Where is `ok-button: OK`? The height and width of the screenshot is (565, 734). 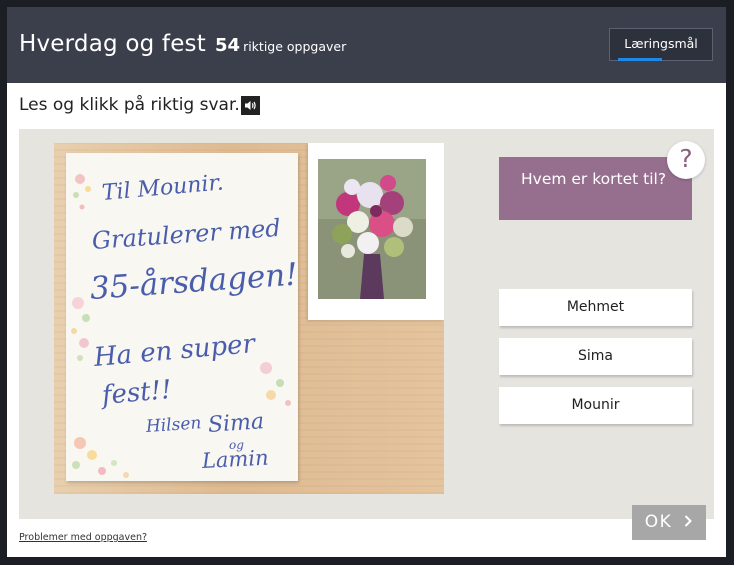 ok-button: OK is located at coordinates (669, 522).